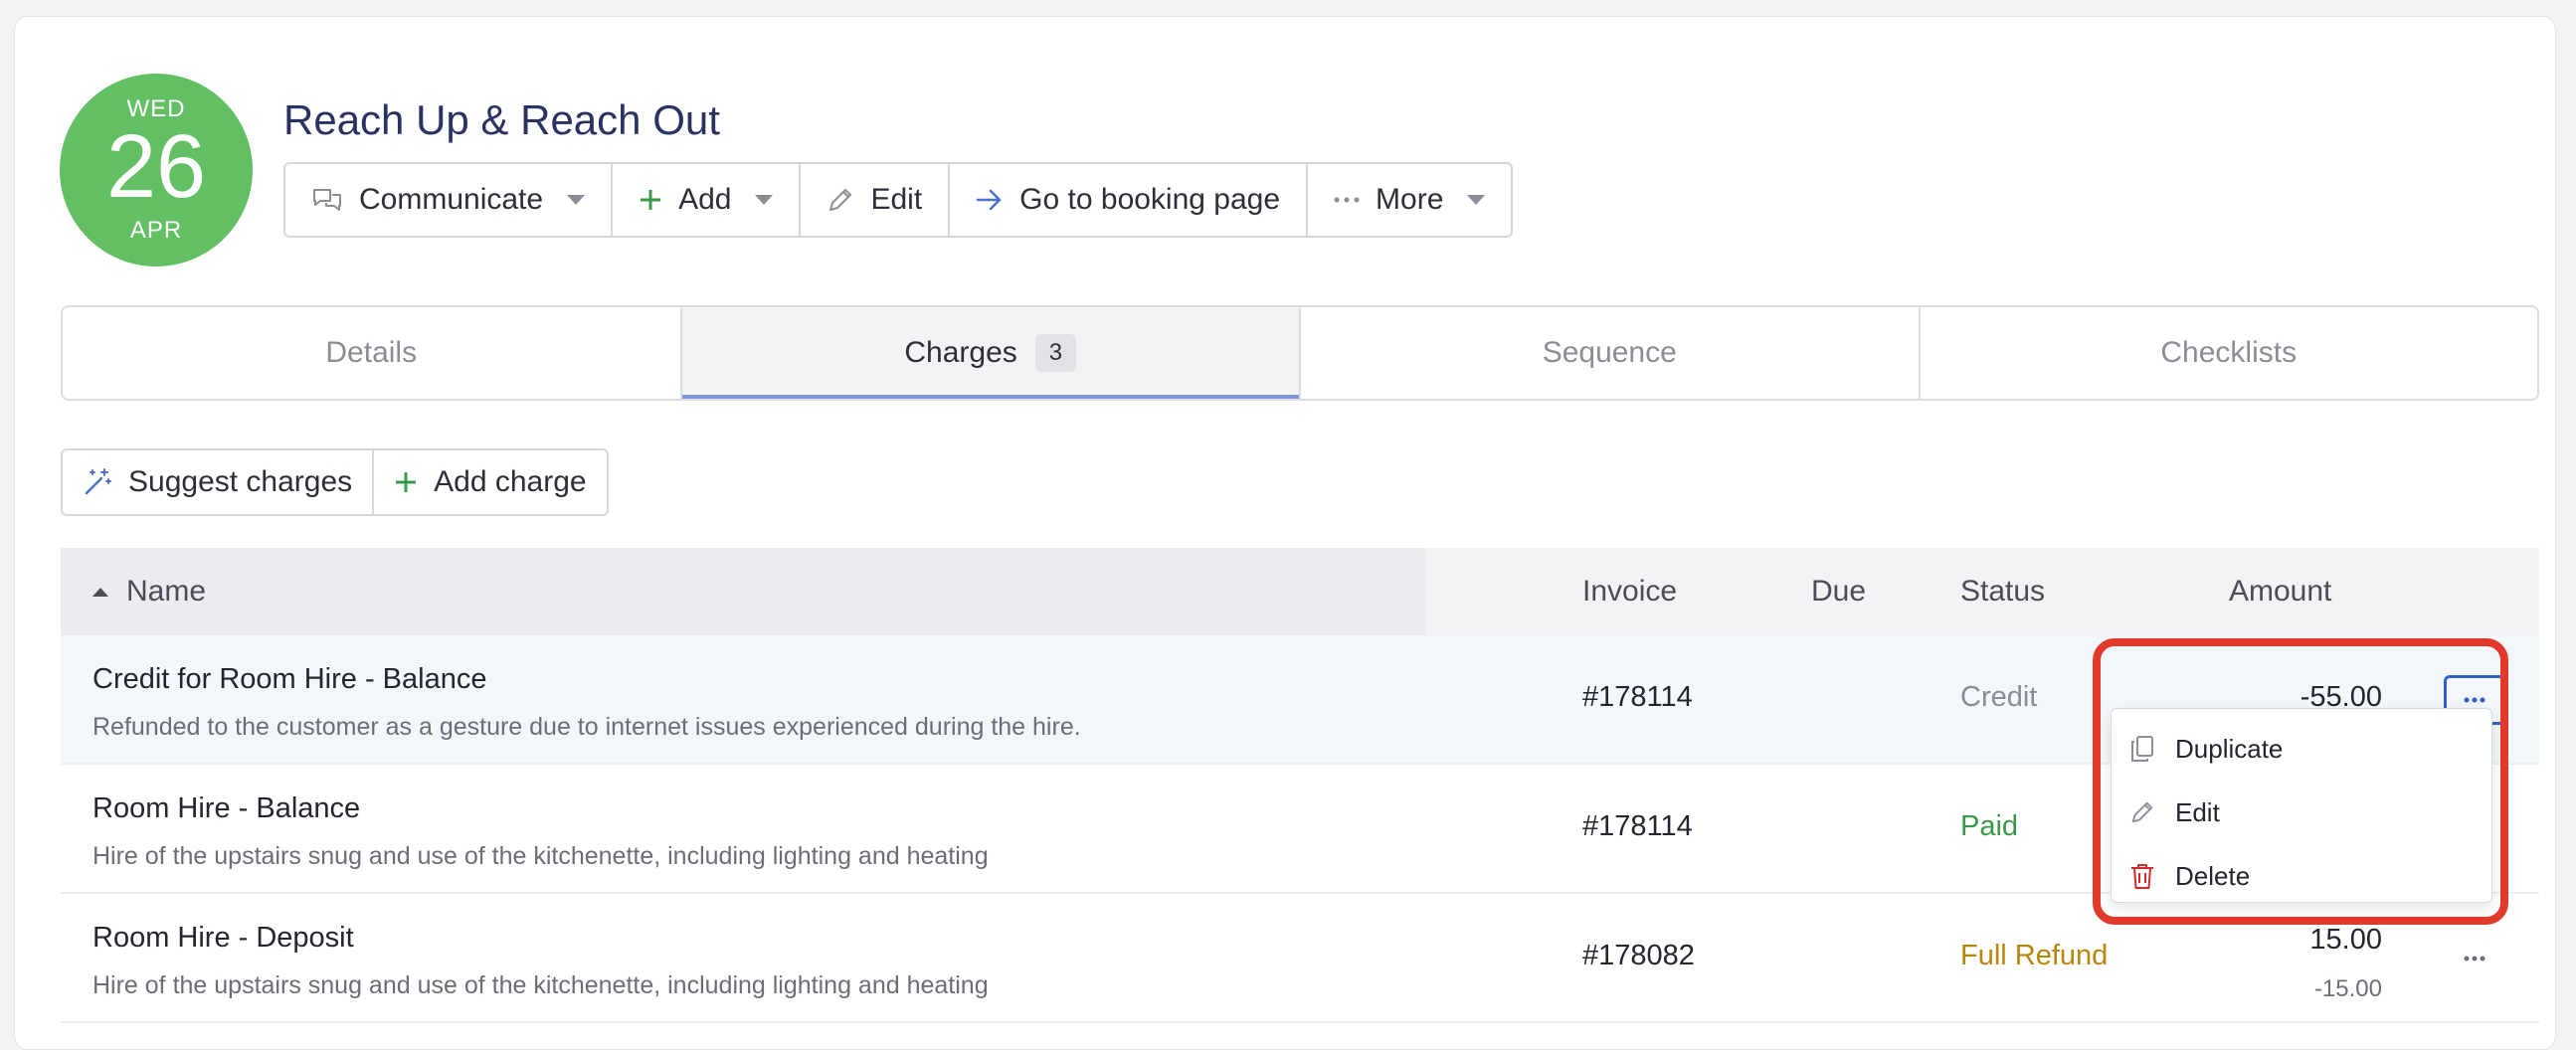 This screenshot has height=1050, width=2576. I want to click on menu-item-edit: Edit, so click(2301, 812).